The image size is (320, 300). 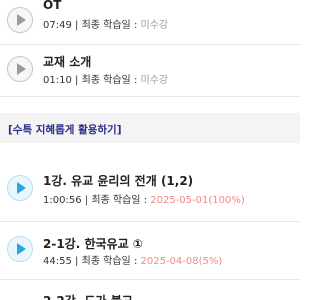 I want to click on lesson-item-2-2: 2-2강. 도가 불교, so click(x=150, y=290).